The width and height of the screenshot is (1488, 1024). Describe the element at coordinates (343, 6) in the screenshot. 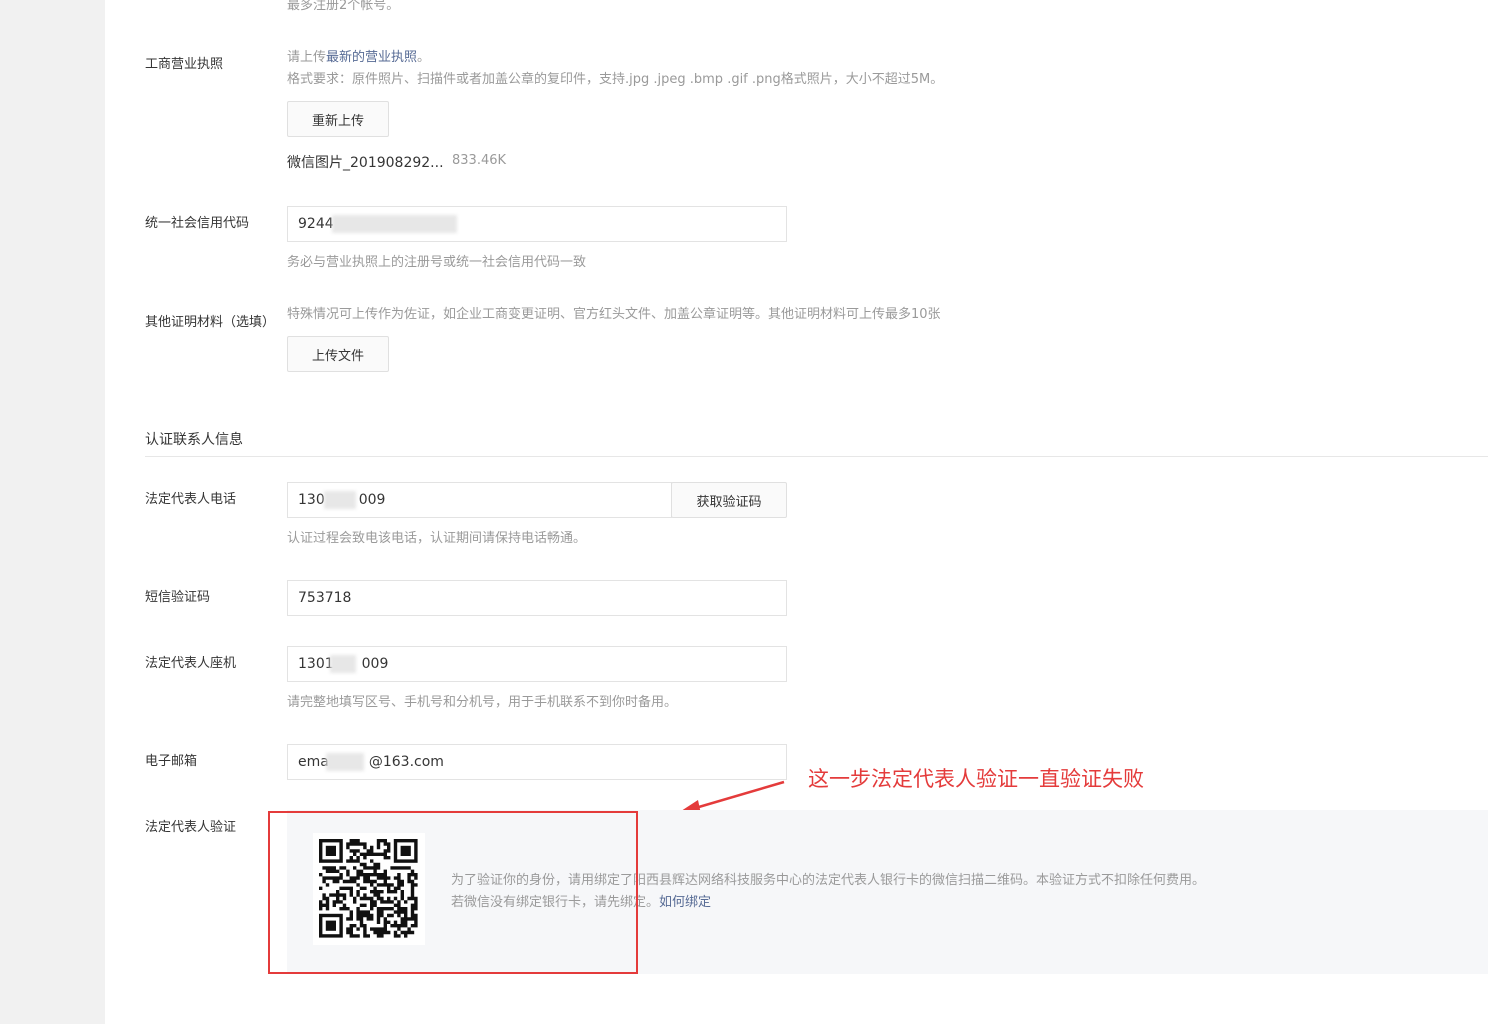

I see `top-note: 最多注册2个帐号。` at that location.